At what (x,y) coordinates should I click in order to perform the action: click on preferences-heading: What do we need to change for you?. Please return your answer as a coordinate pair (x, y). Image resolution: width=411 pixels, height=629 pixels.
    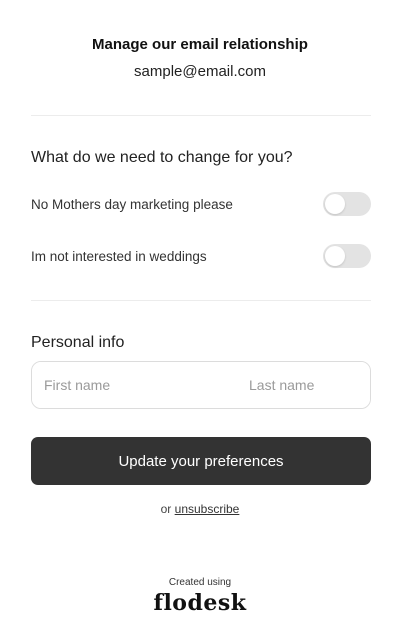
    Looking at the image, I should click on (162, 157).